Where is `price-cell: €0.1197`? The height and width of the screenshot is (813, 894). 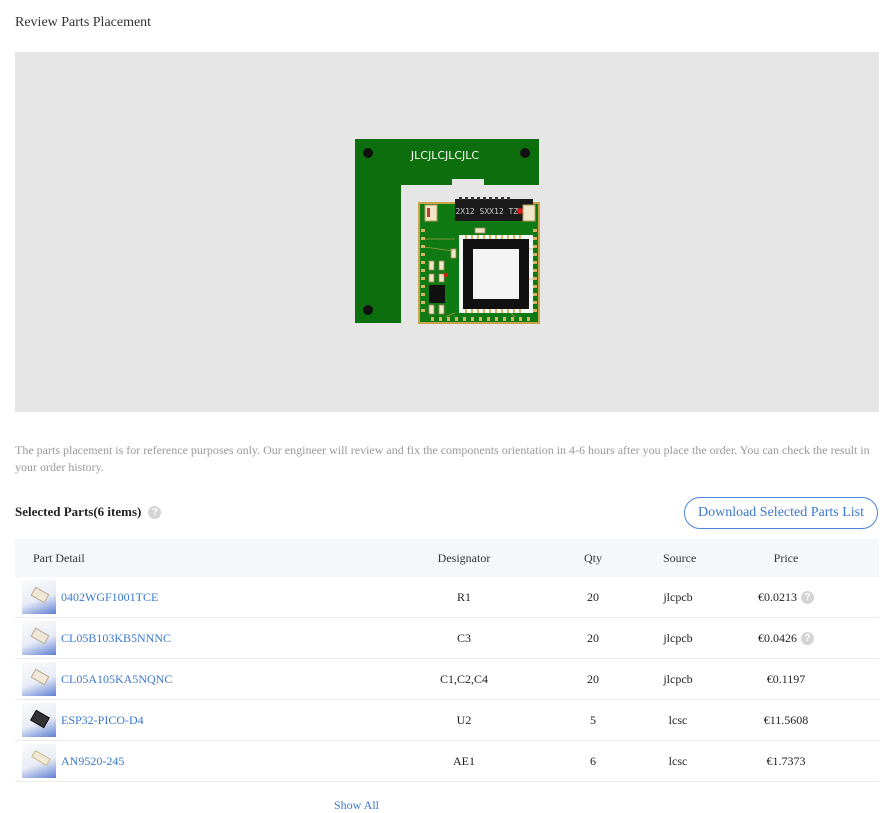
price-cell: €0.1197 is located at coordinates (786, 679).